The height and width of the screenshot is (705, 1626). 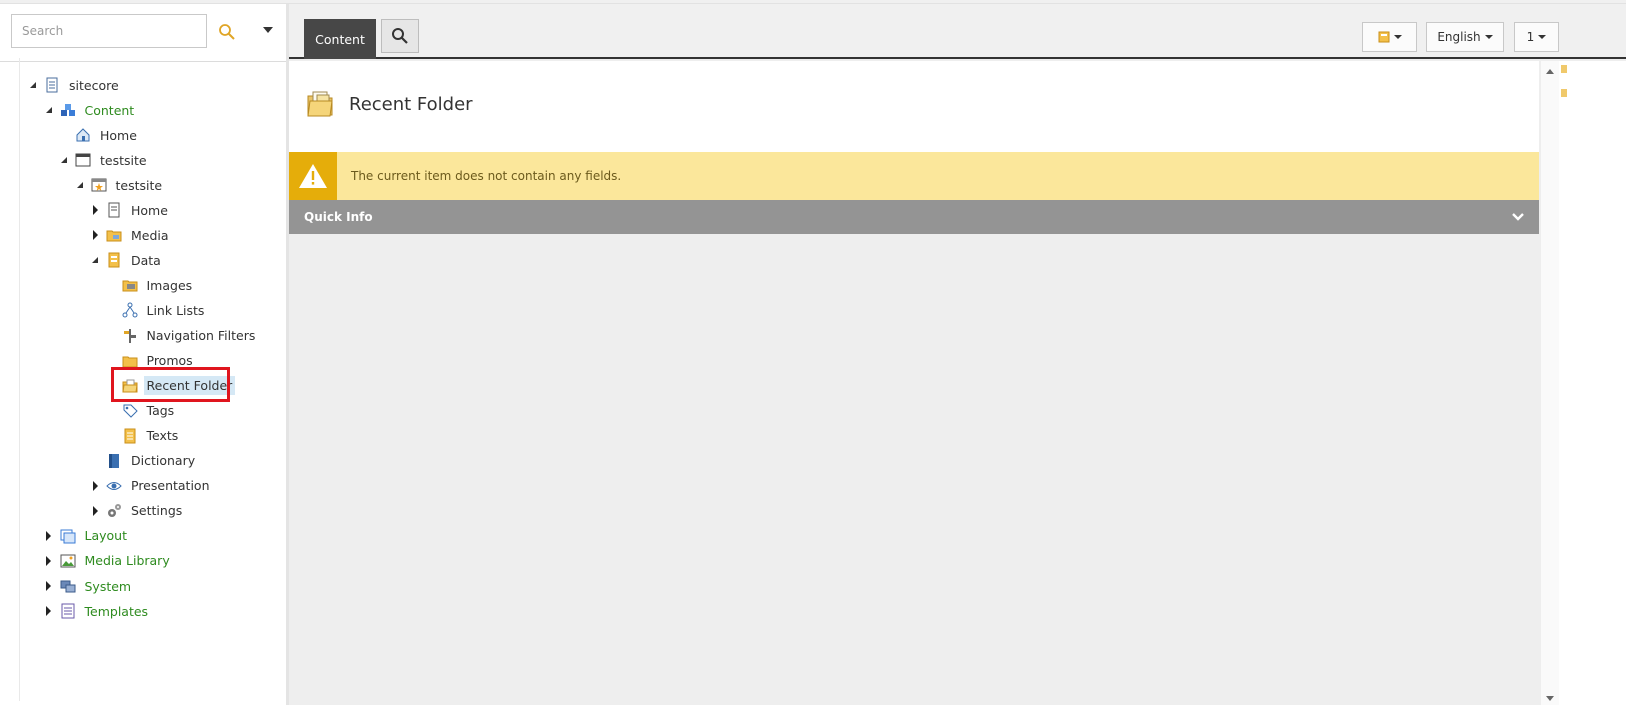 I want to click on tree-node-label: Texts, so click(x=163, y=435).